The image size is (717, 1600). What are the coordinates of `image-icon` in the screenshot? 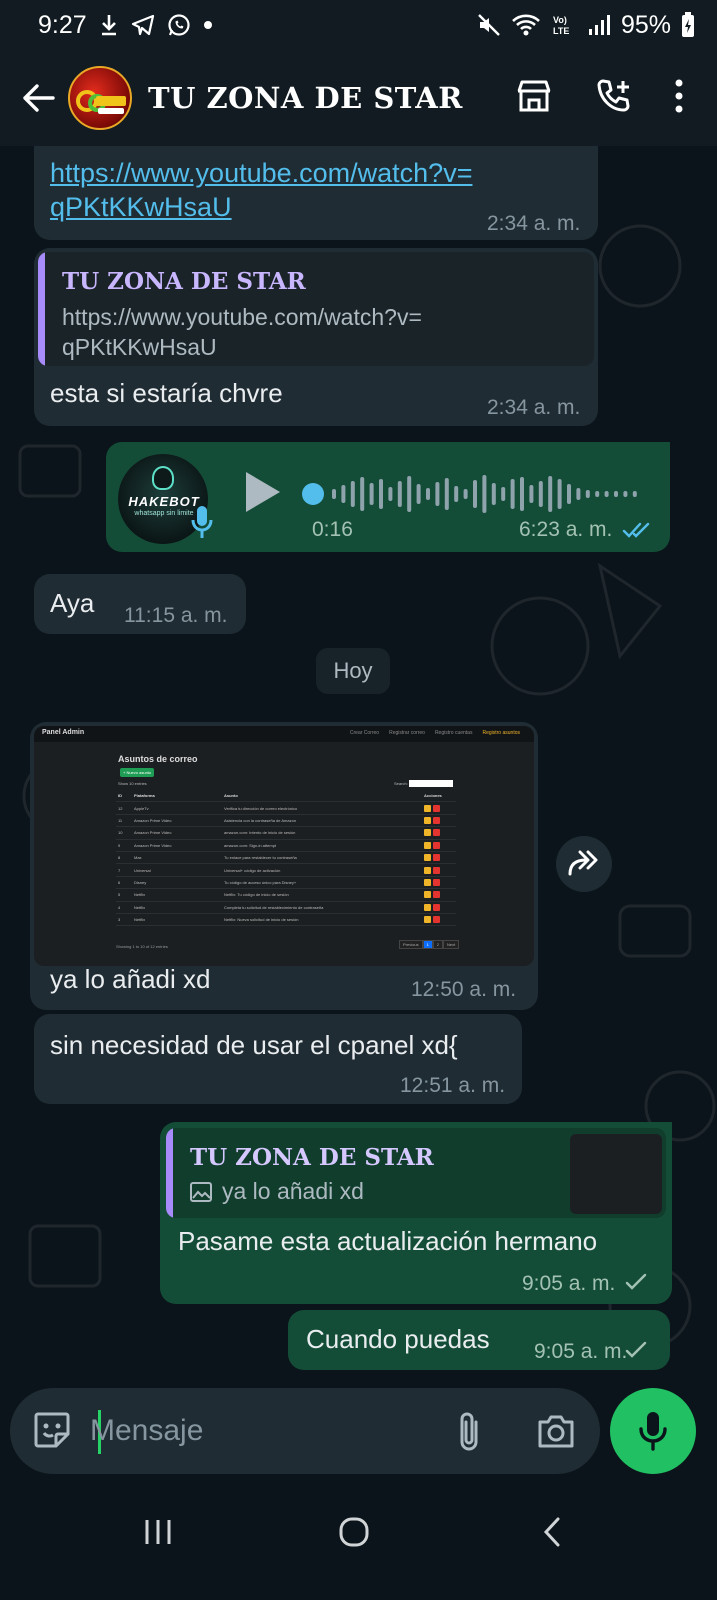 It's located at (201, 1194).